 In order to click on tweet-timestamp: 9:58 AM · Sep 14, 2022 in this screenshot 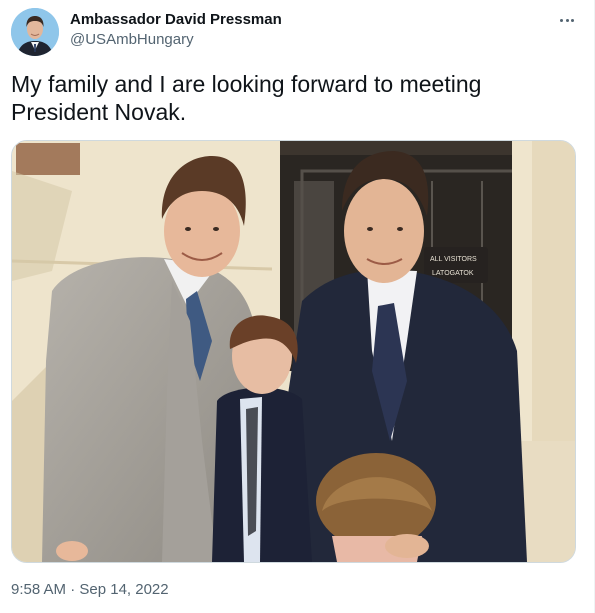, I will do `click(90, 589)`.